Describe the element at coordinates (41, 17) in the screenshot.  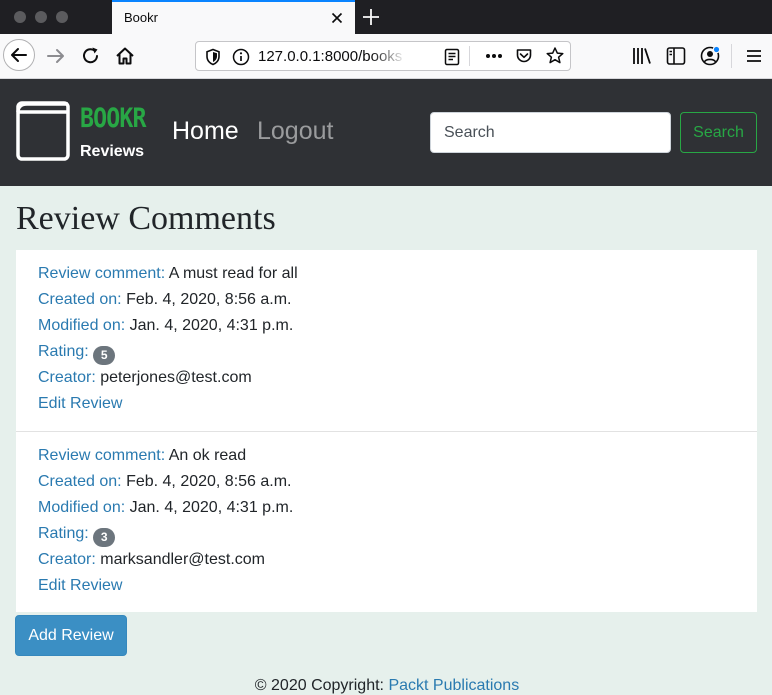
I see `window-minimize-dot` at that location.